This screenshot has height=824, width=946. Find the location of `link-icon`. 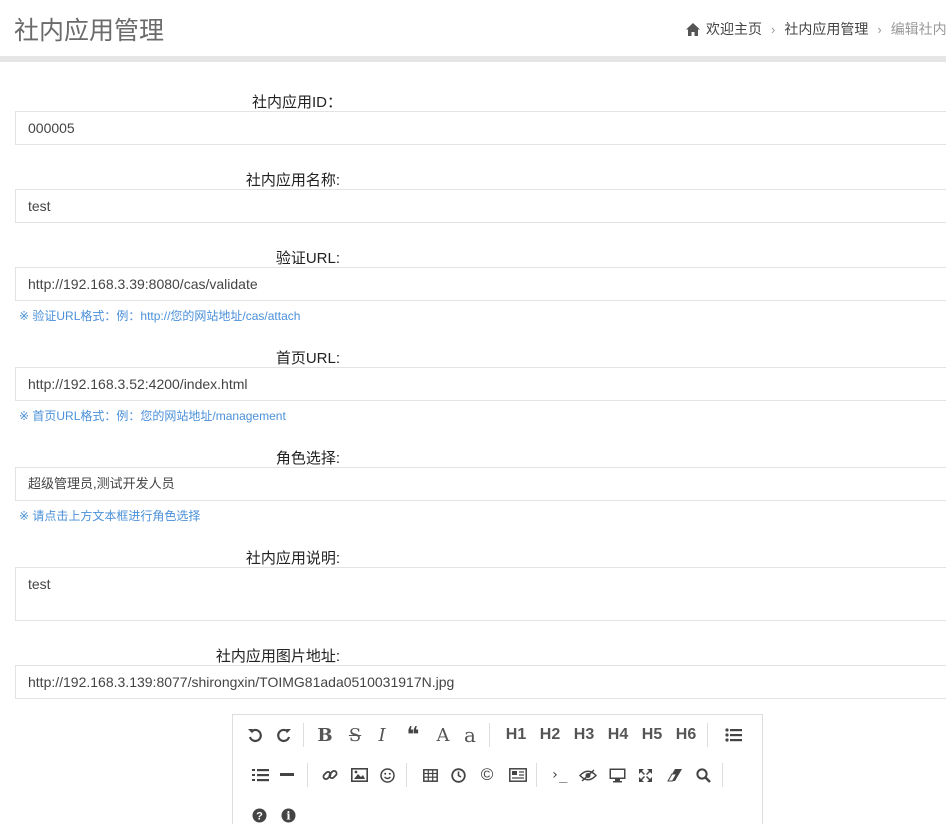

link-icon is located at coordinates (330, 775).